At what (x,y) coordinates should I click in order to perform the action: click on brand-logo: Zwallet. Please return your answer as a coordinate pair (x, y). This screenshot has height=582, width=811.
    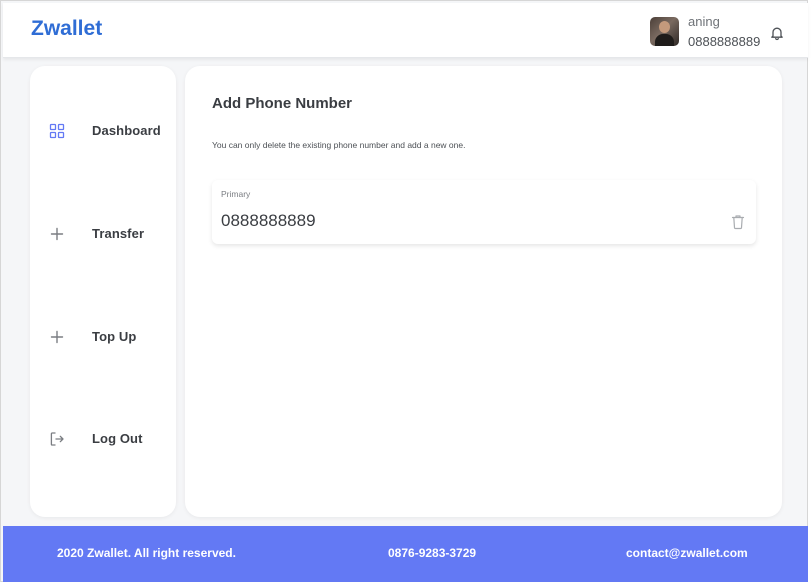
    Looking at the image, I should click on (66, 29).